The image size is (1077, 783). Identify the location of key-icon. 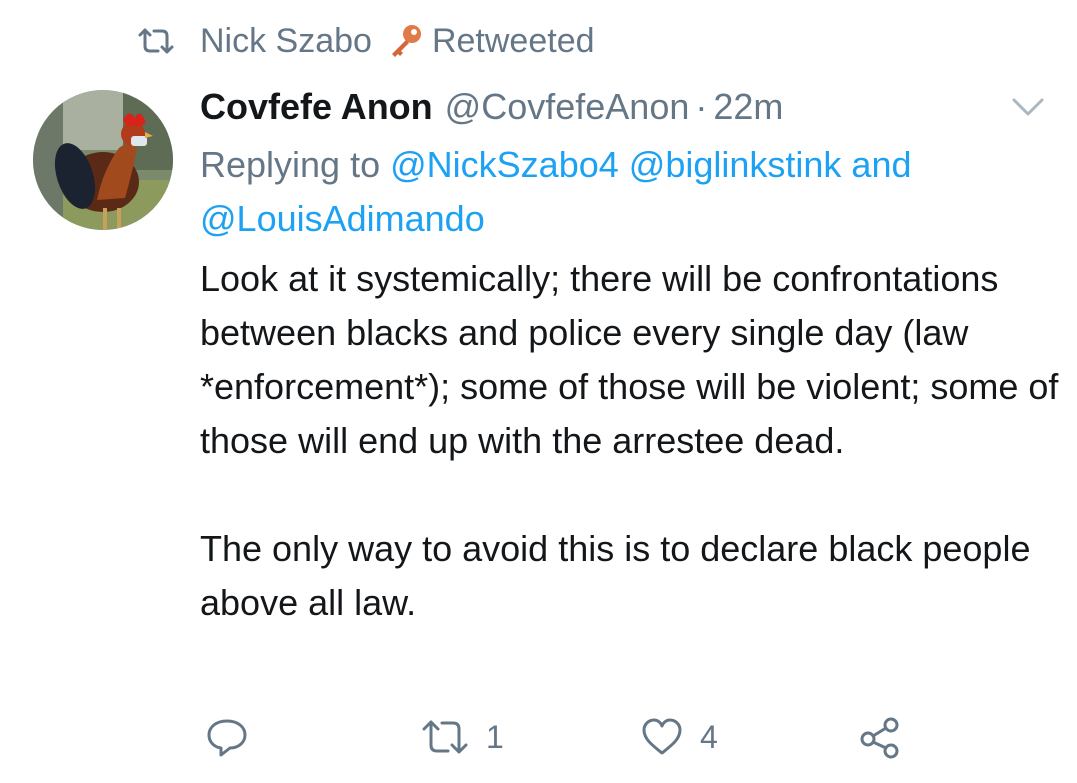
(406, 41).